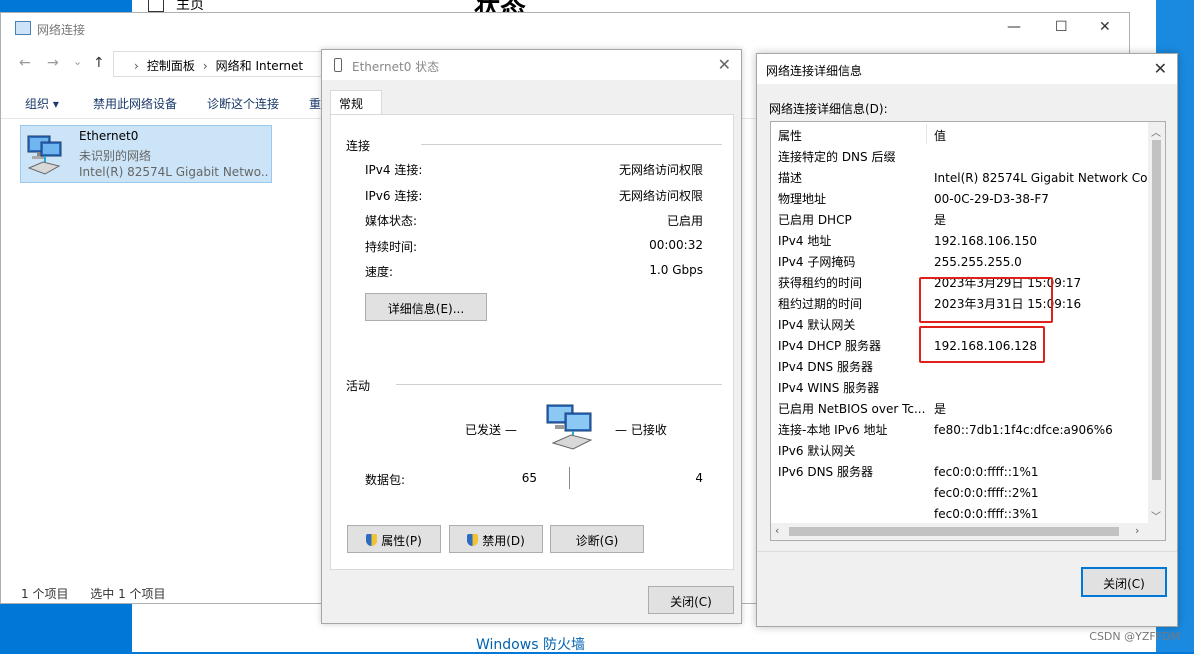 This screenshot has height=654, width=1194. Describe the element at coordinates (559, 384) in the screenshot. I see `group-line` at that location.